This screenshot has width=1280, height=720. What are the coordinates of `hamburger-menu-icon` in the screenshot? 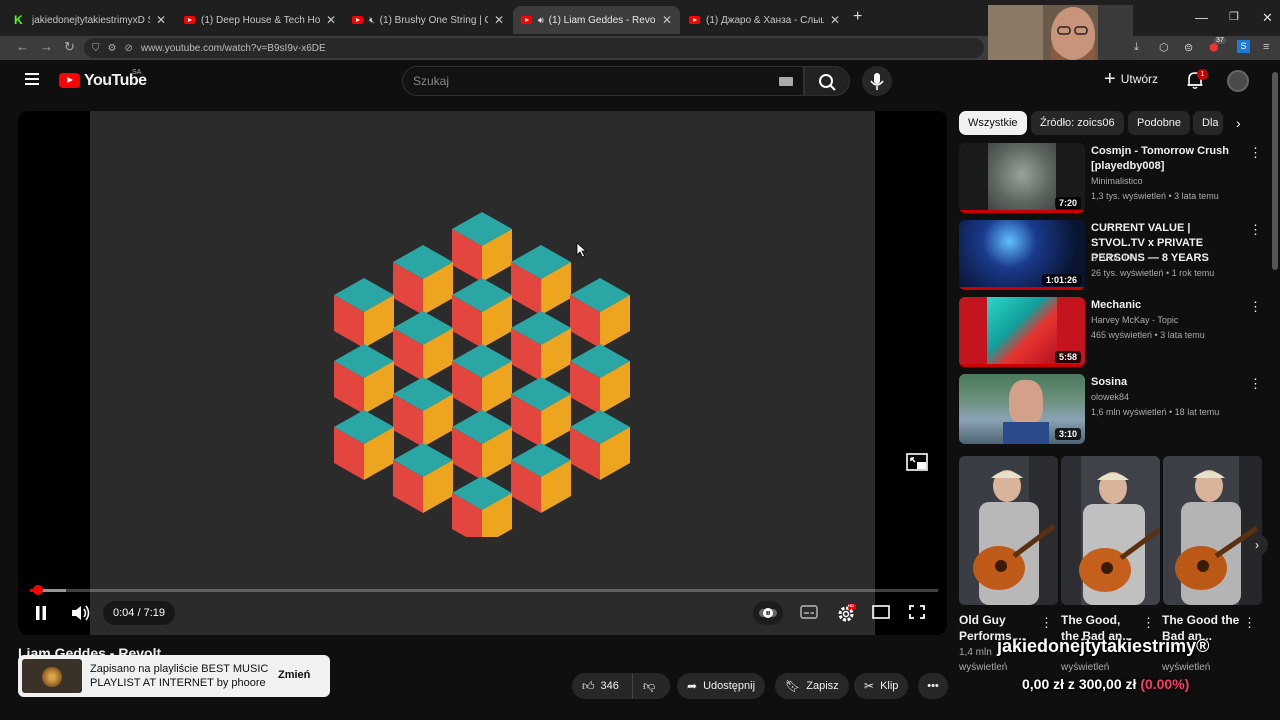 It's located at (32, 79).